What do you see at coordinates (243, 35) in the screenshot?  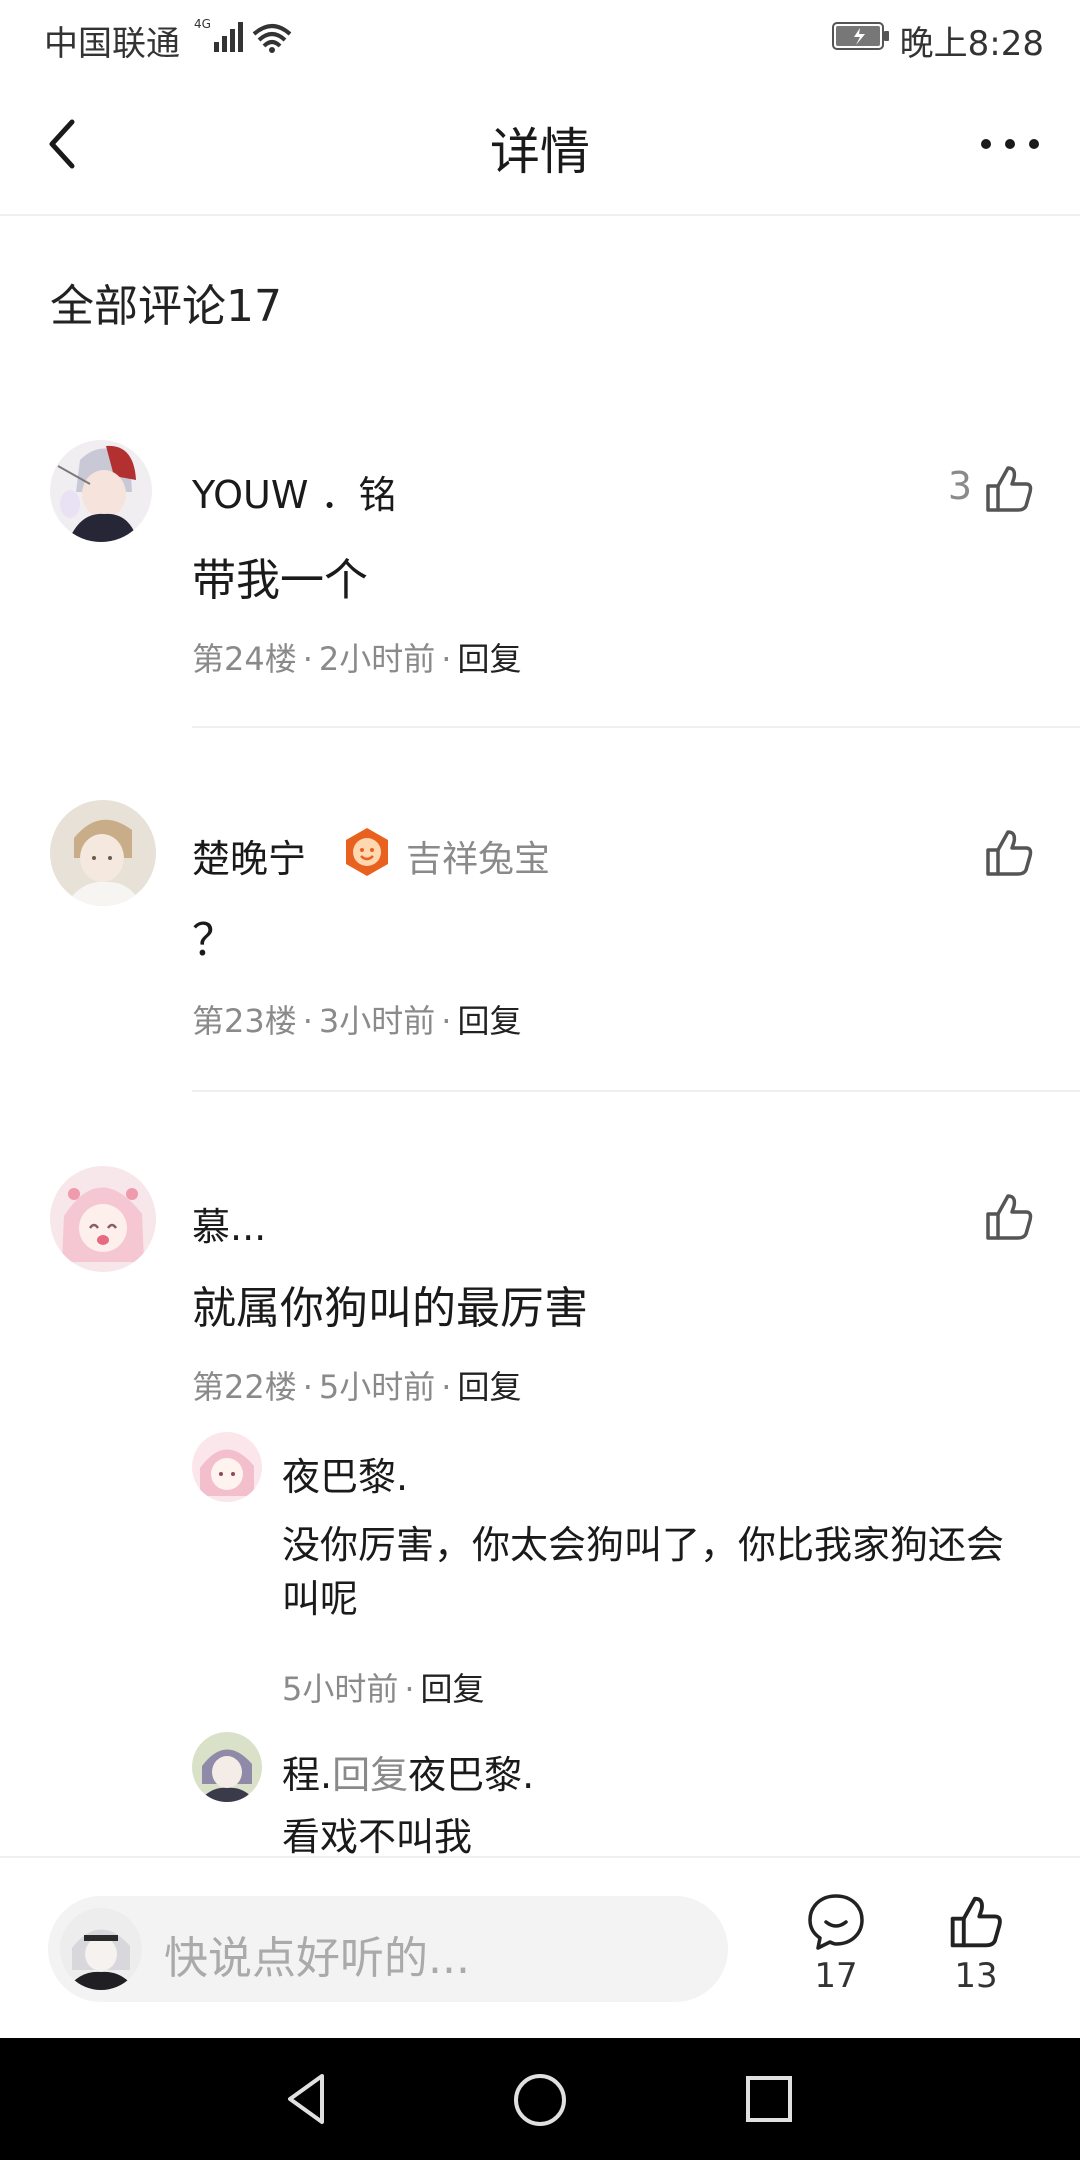 I see `signal-wifi-icon: 4G` at bounding box center [243, 35].